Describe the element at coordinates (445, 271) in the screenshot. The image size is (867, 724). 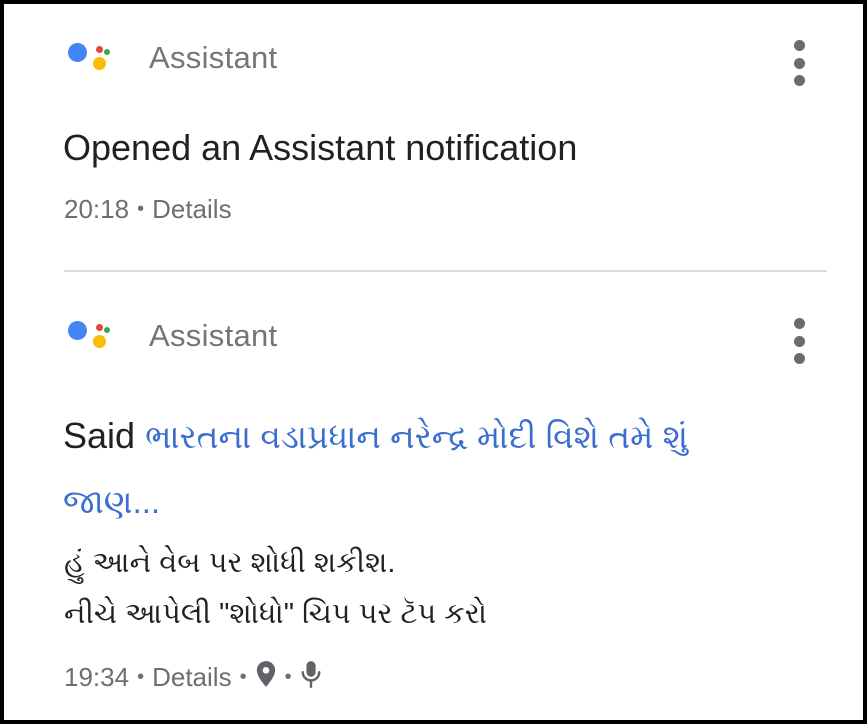
I see `card-divider` at that location.